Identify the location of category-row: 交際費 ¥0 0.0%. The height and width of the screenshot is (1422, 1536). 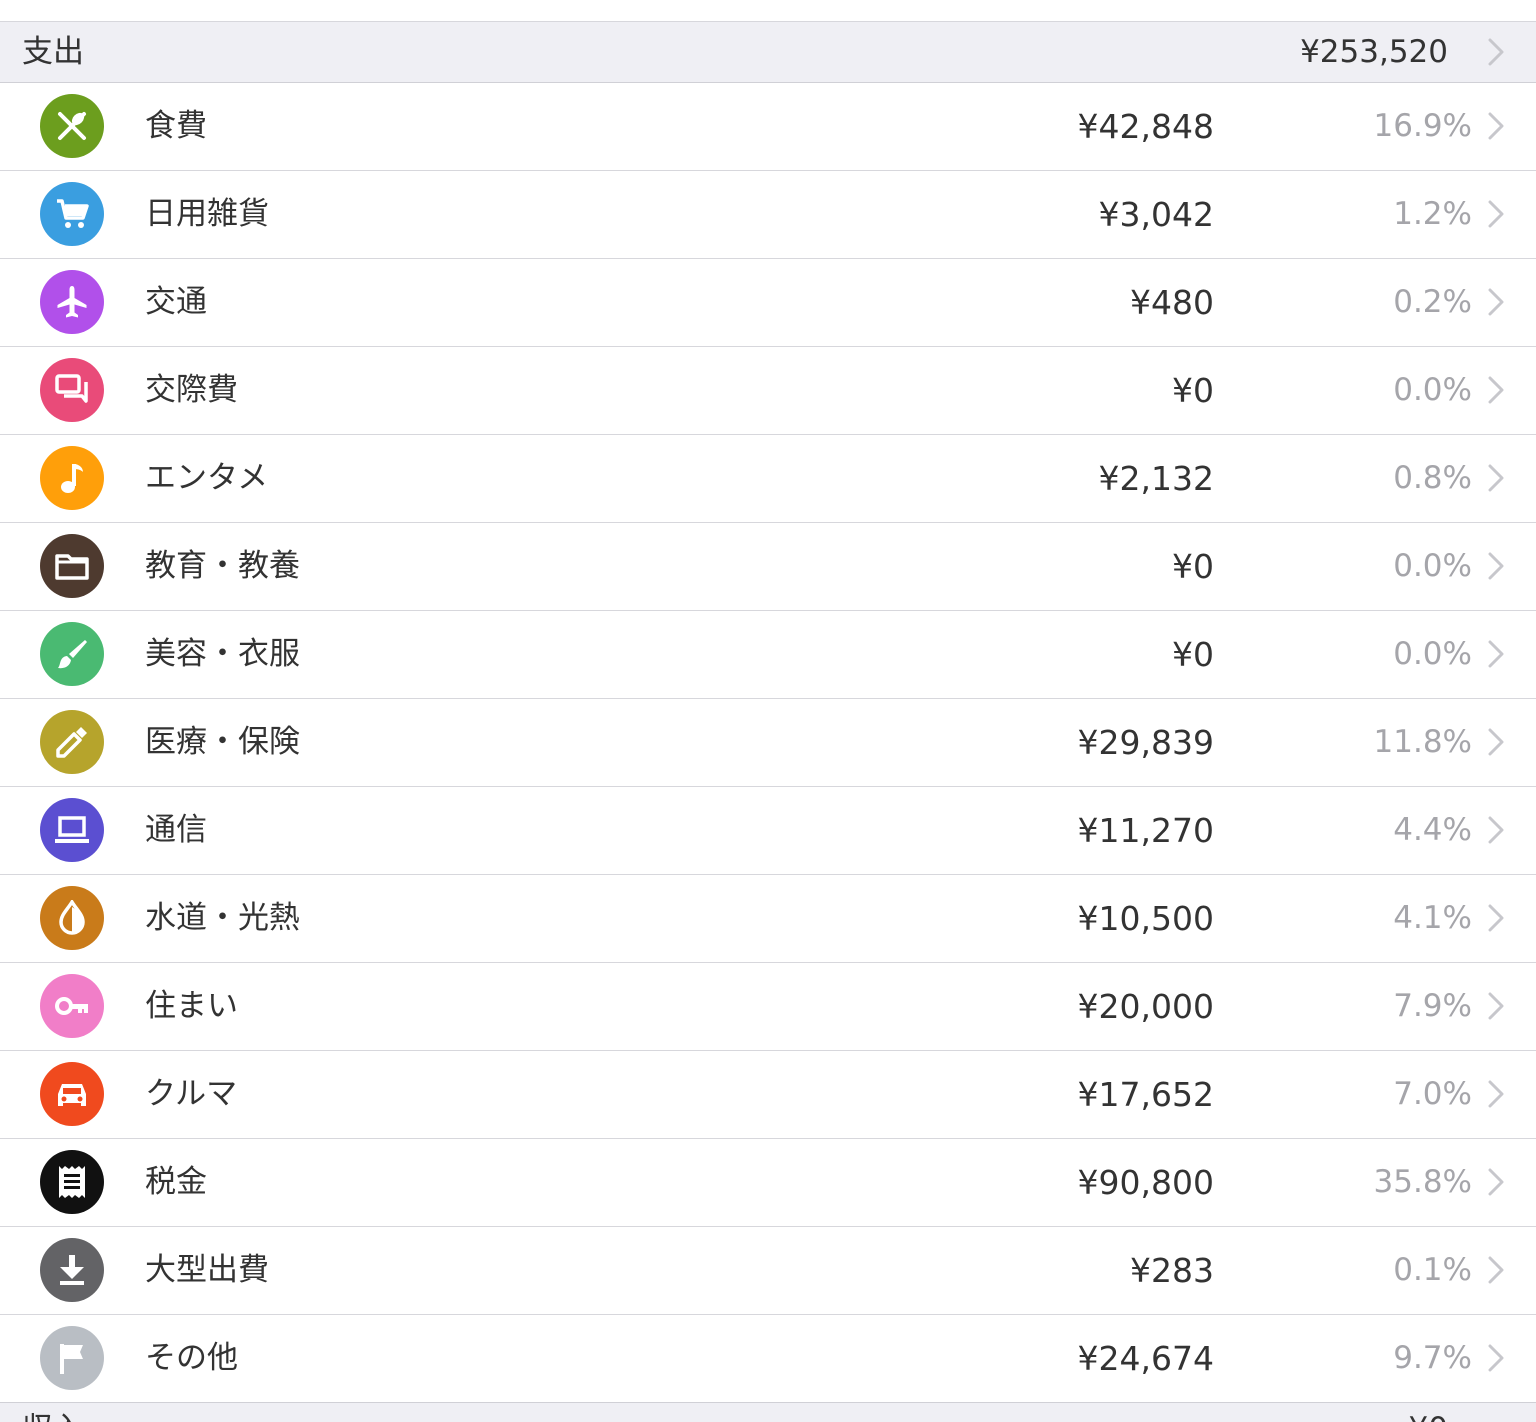
(768, 391).